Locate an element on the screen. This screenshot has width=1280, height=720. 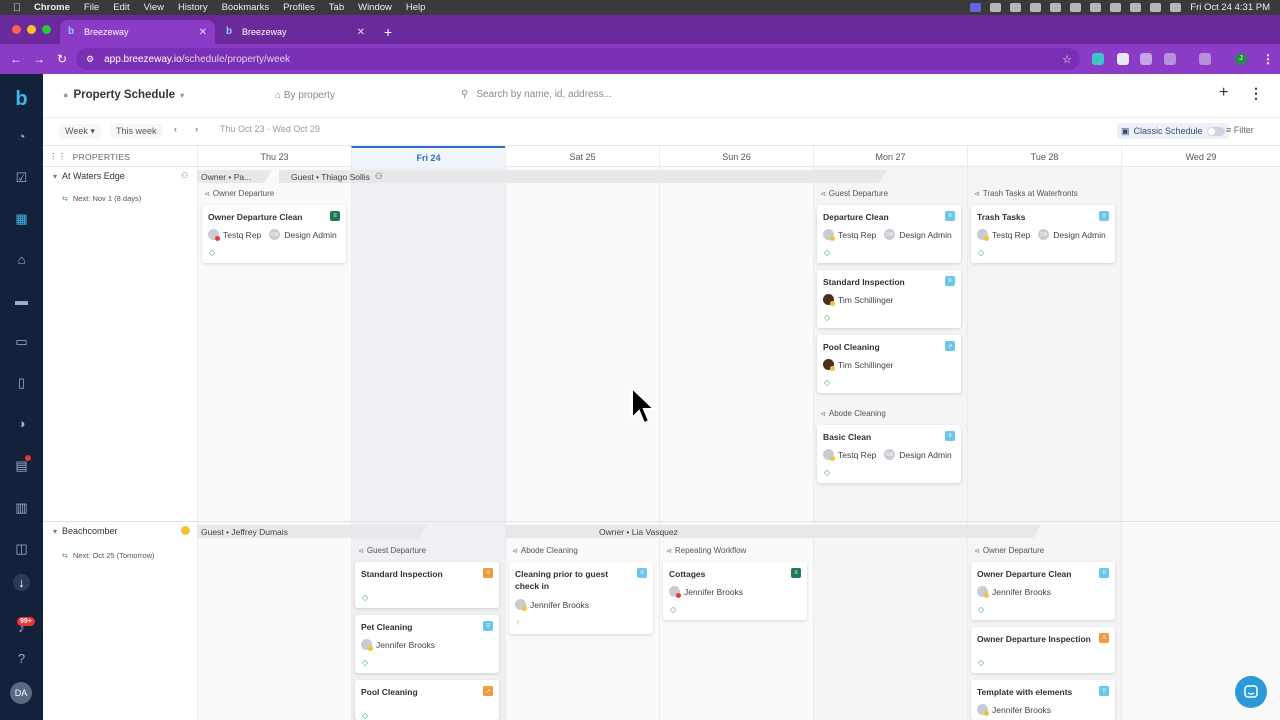
chat-icon: ▭ is located at coordinates (21, 341).